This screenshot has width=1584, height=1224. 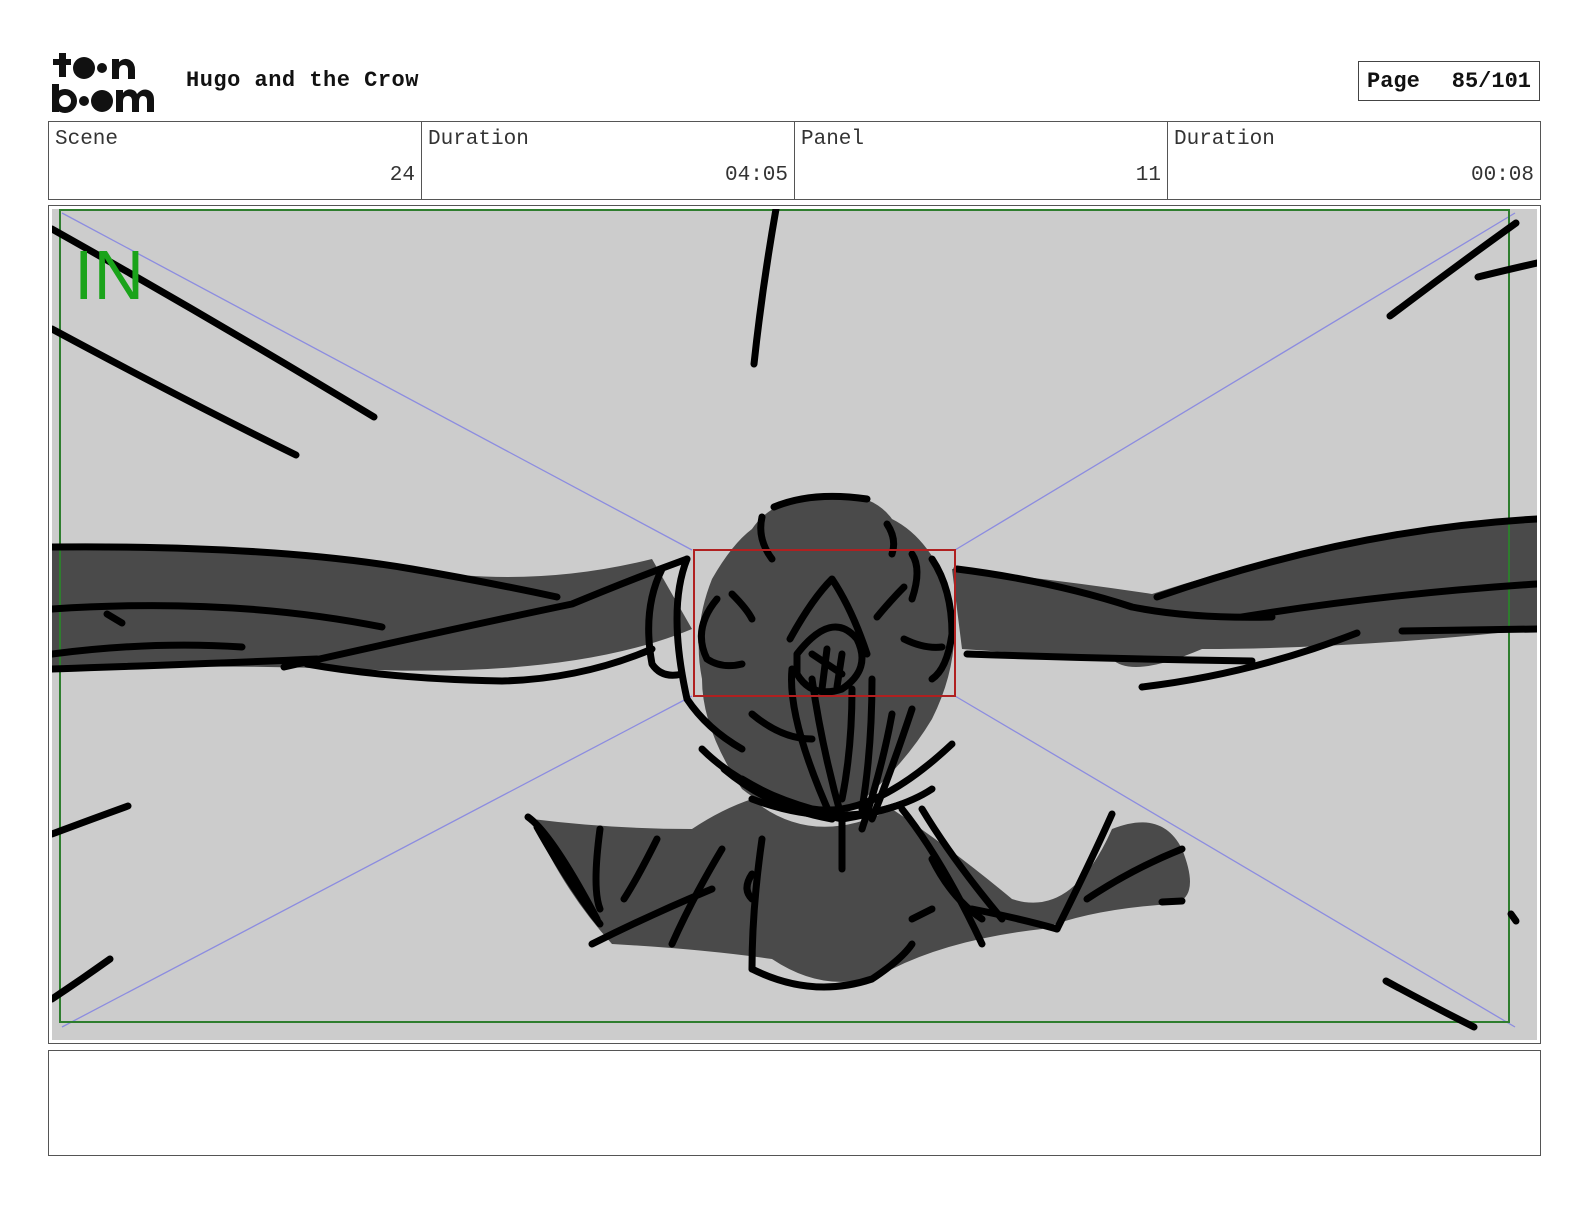 I want to click on panel-label: Panel, so click(x=833, y=139).